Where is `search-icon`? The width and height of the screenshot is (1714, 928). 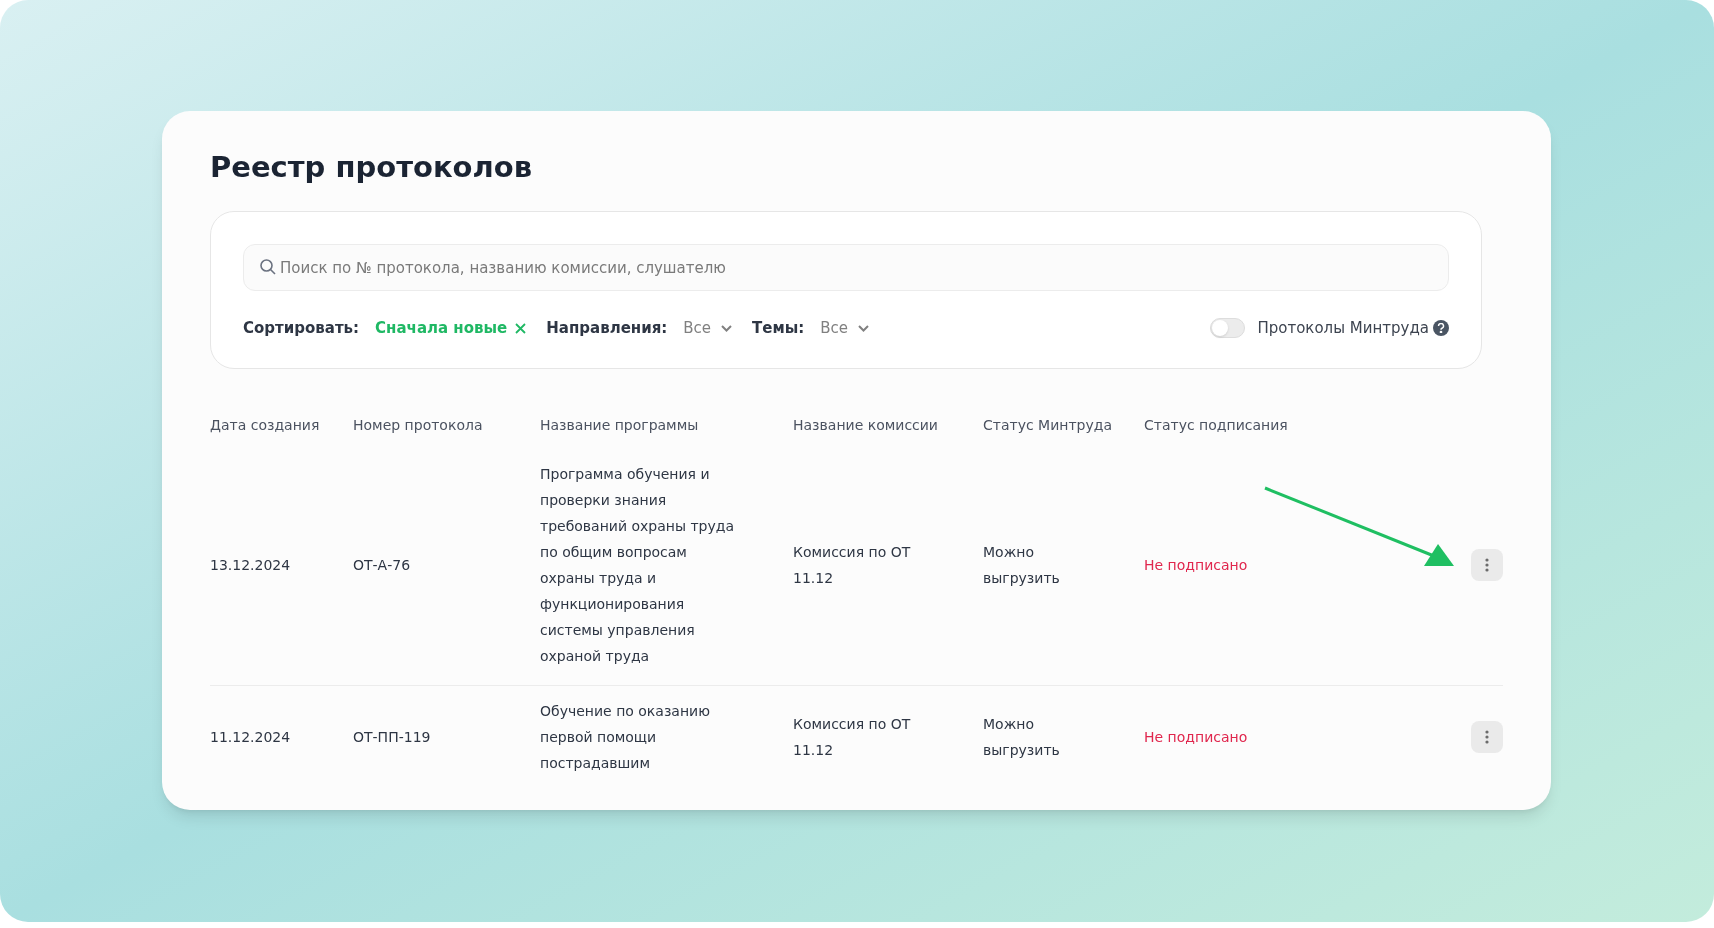
search-icon is located at coordinates (268, 267).